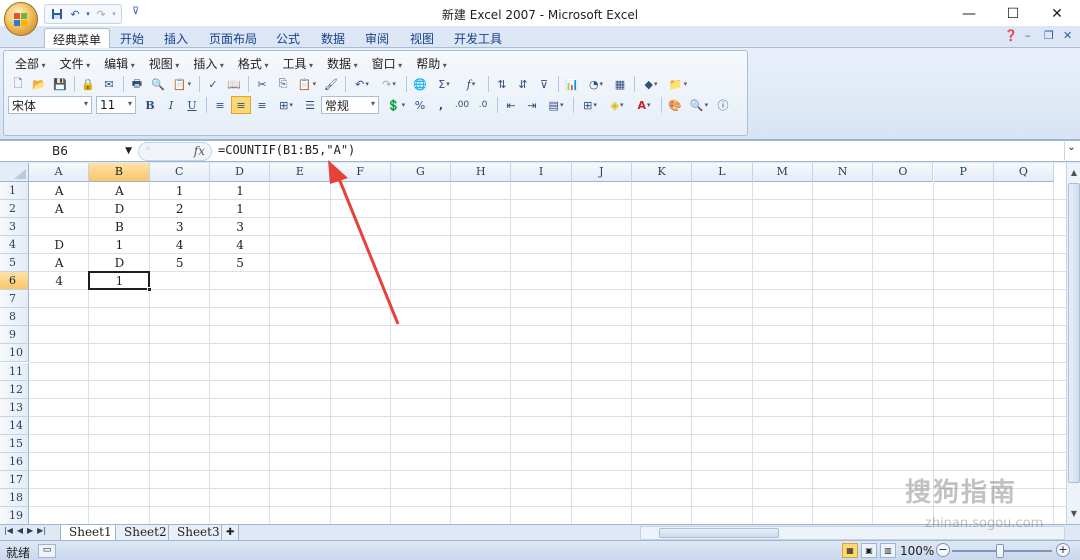 The height and width of the screenshot is (560, 1080). I want to click on row-header-7: 7, so click(14, 299).